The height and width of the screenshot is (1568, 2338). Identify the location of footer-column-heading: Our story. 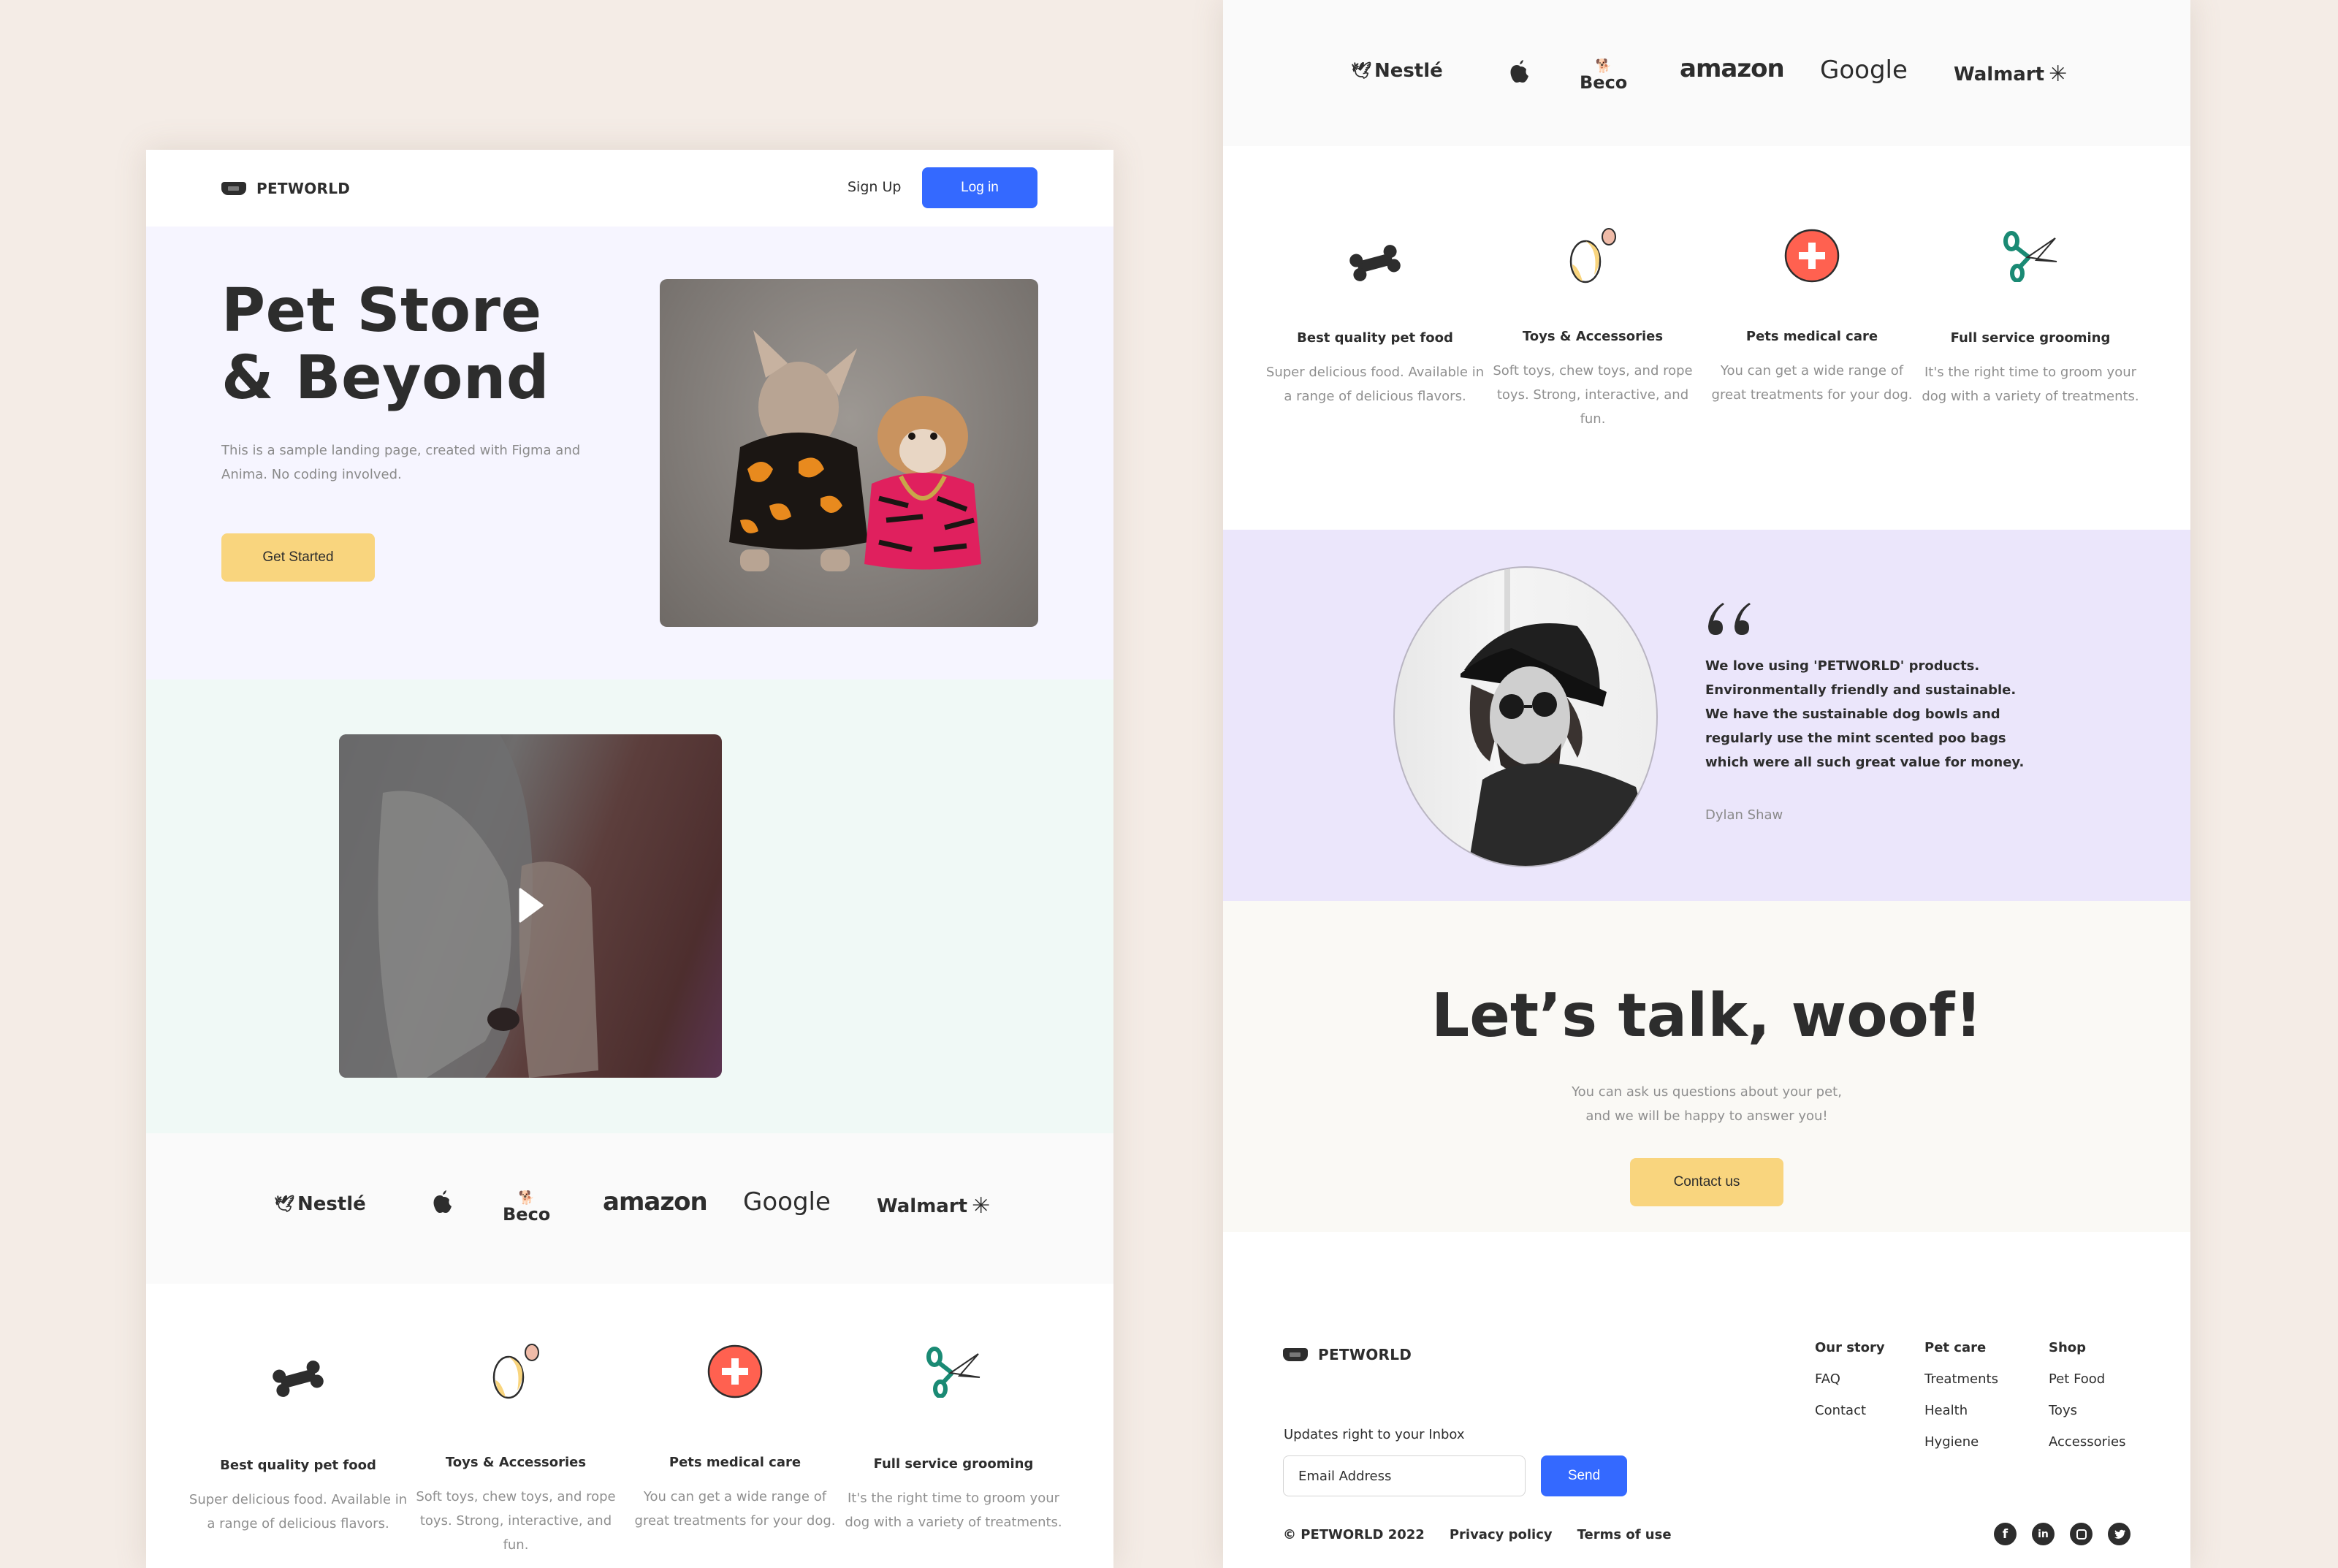
(1850, 1347).